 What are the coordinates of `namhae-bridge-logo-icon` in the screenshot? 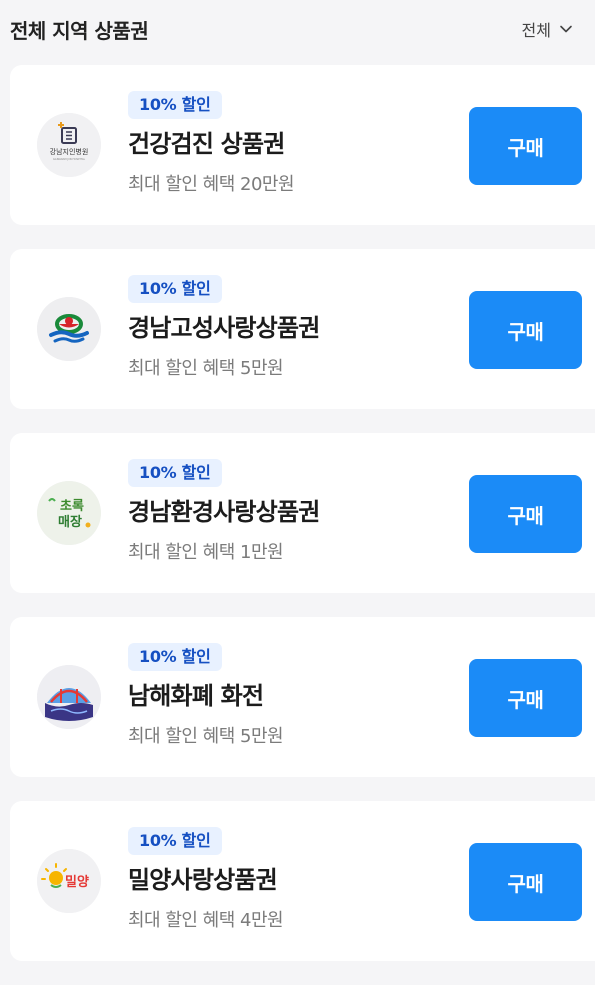 It's located at (69, 697).